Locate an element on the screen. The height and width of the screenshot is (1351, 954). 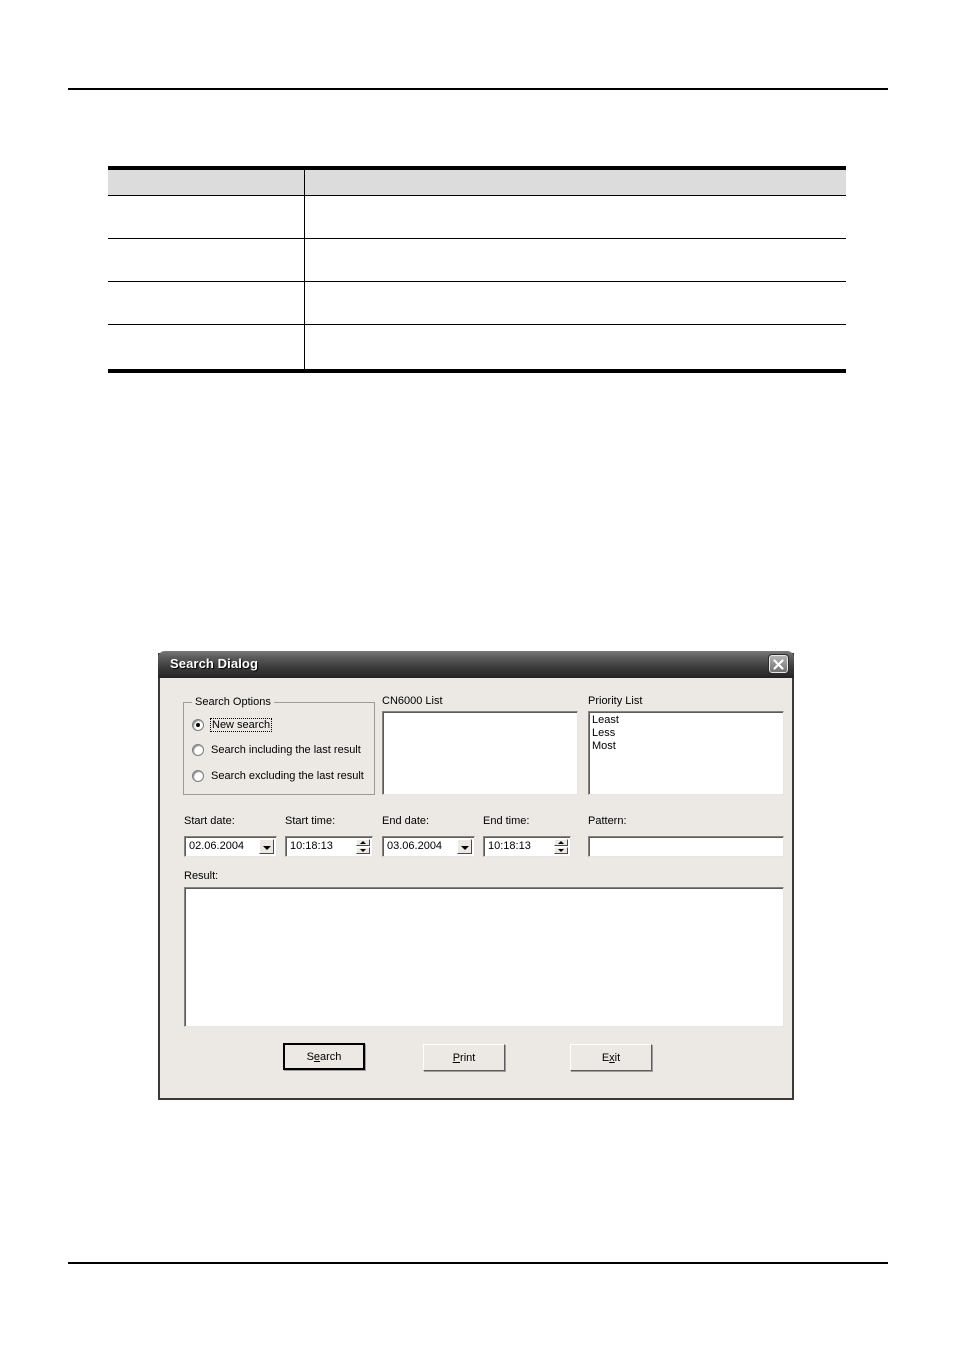
start-time-value: 10:18:13 is located at coordinates (311, 846).